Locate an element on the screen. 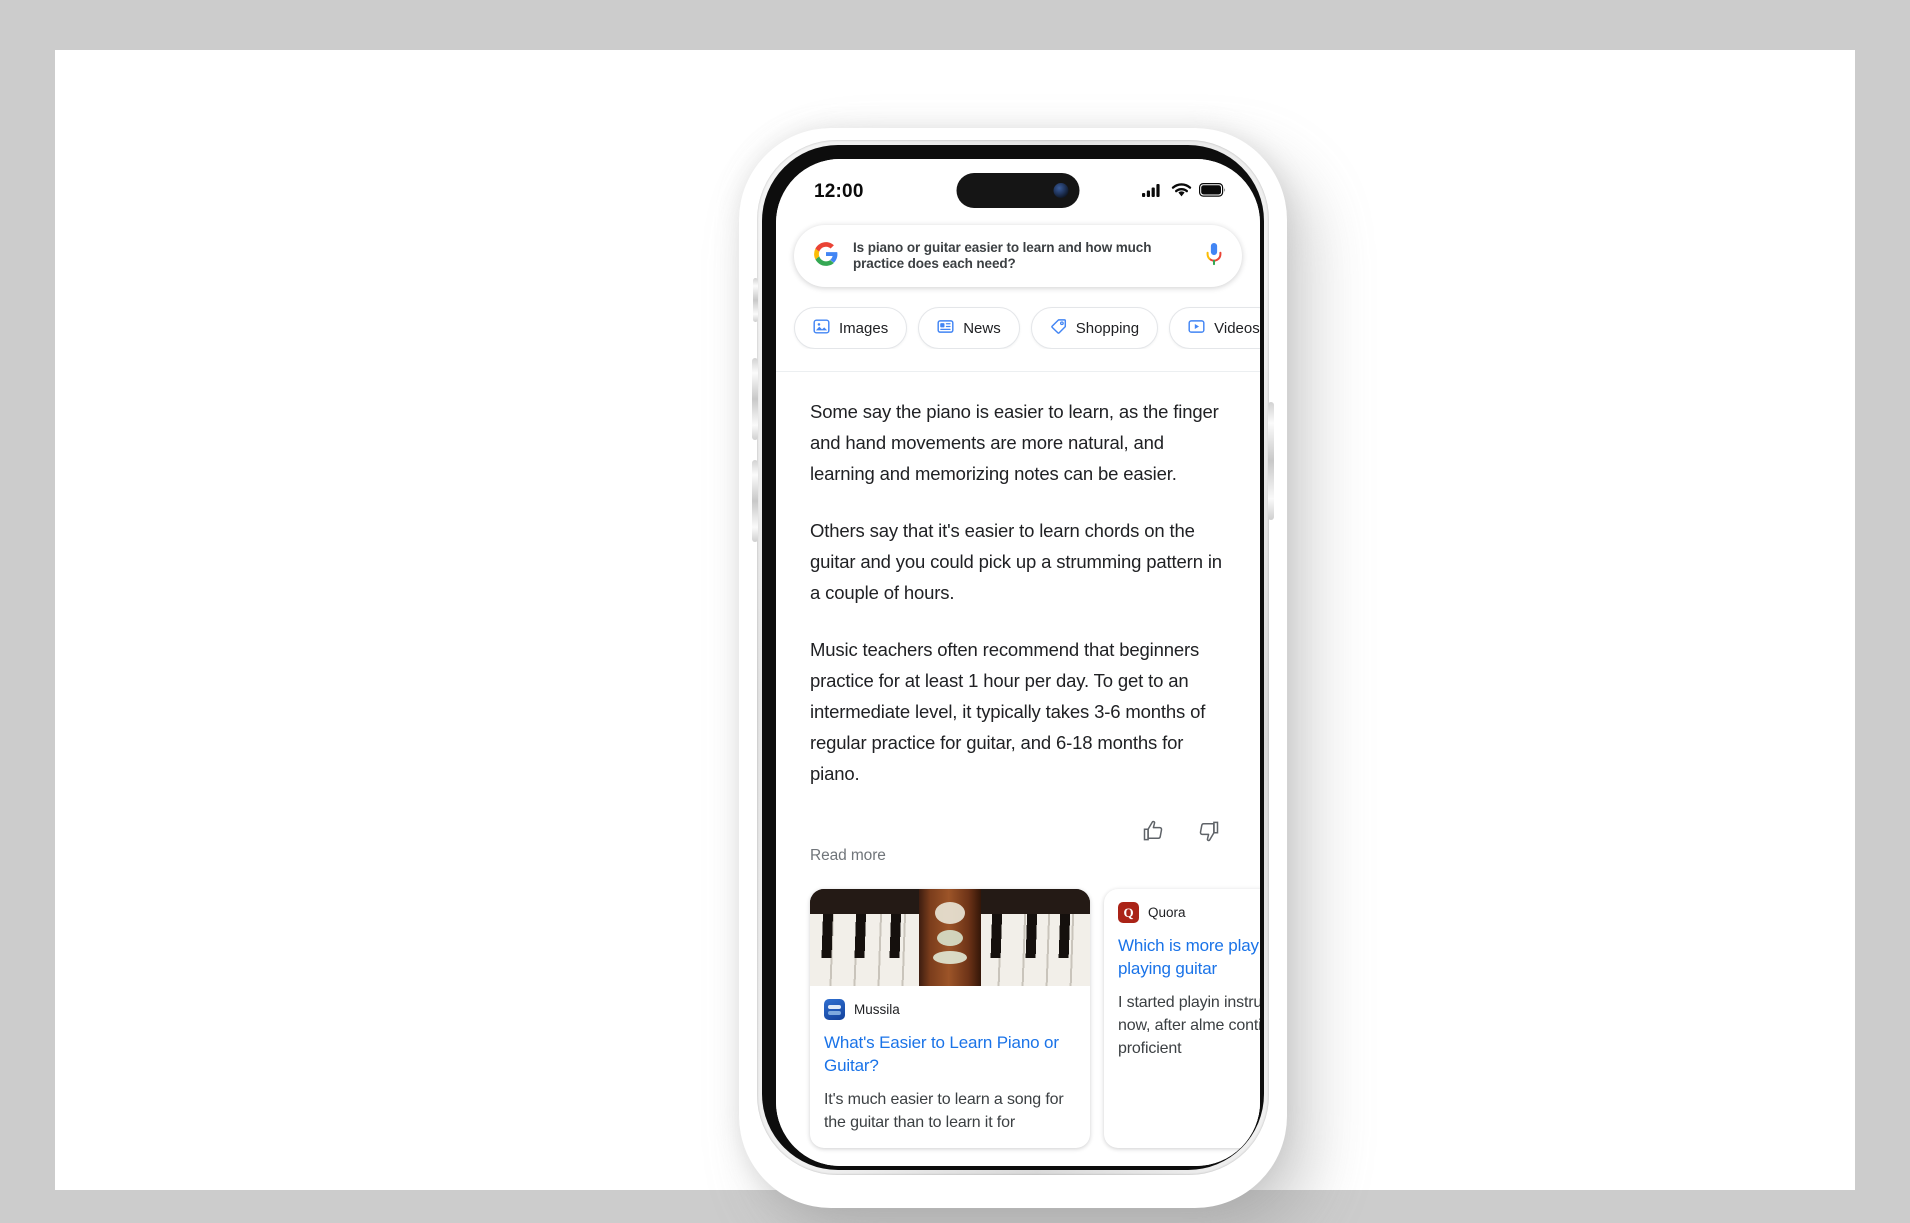  chip-images: Images is located at coordinates (851, 328).